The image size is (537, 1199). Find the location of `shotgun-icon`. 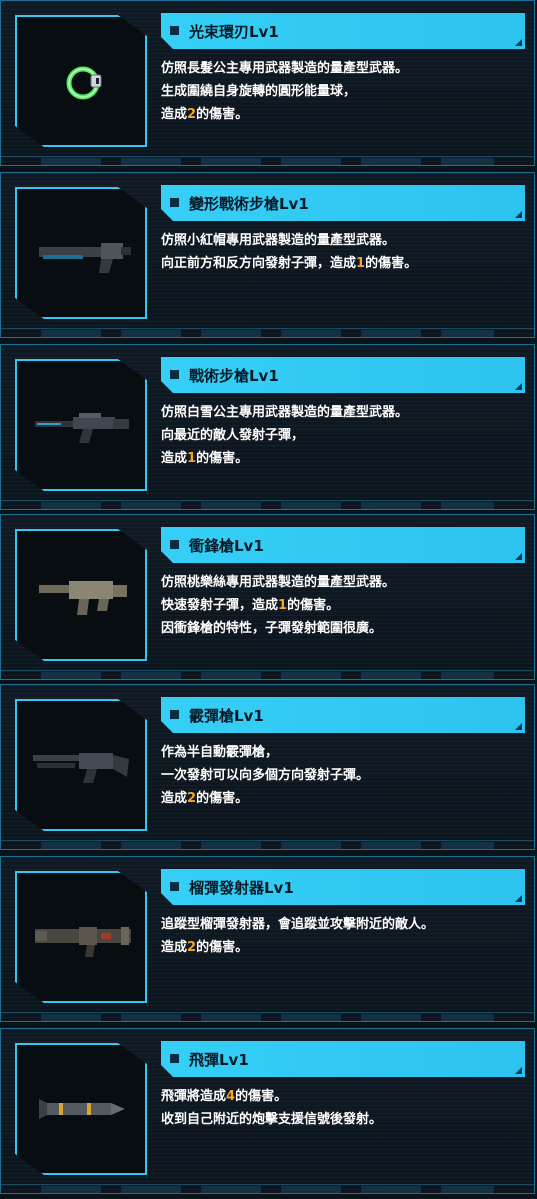

shotgun-icon is located at coordinates (81, 768).